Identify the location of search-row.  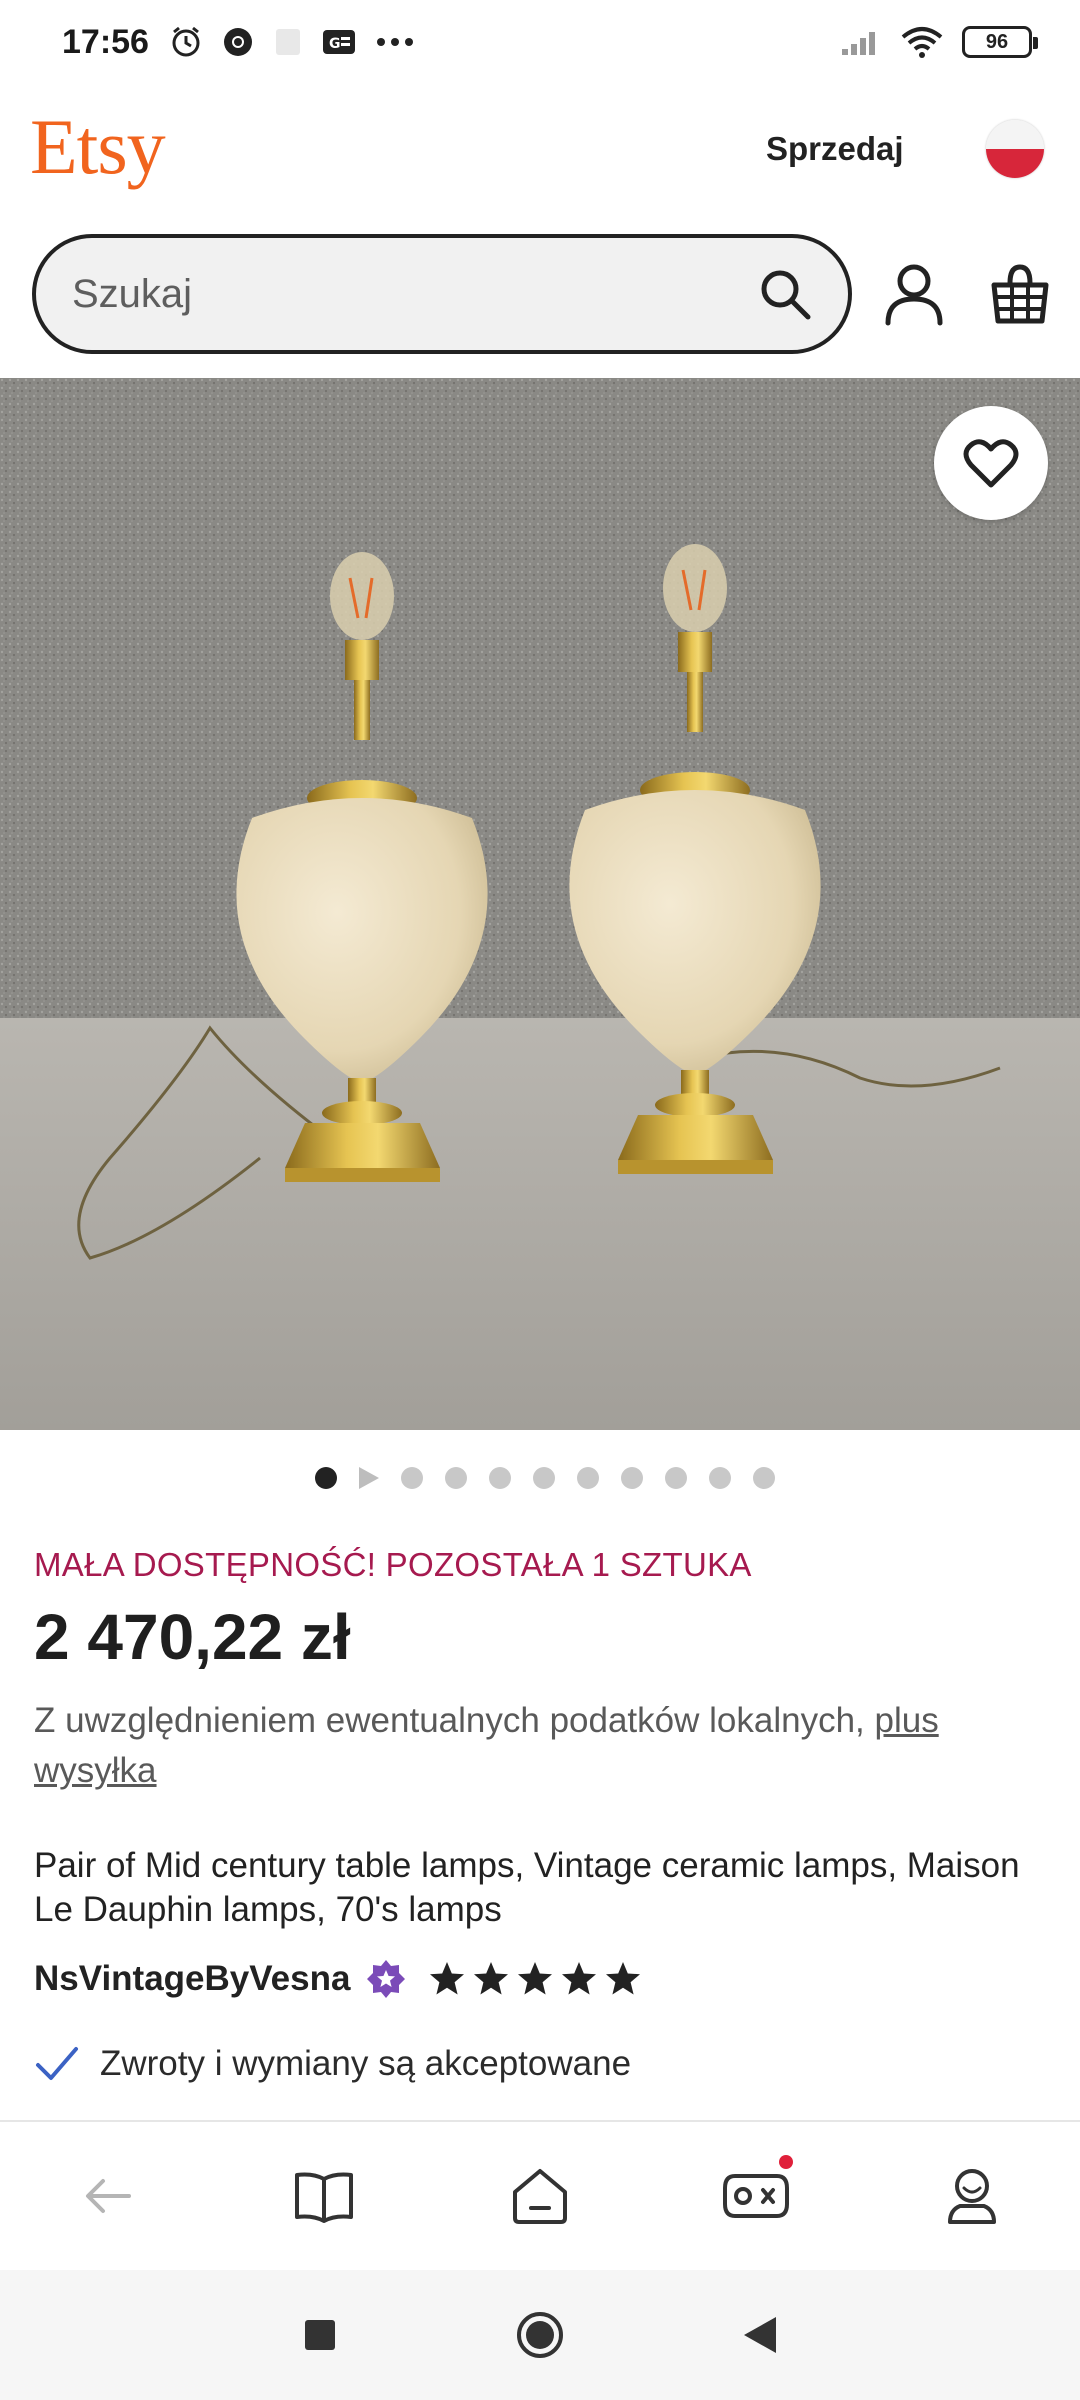
(540, 294).